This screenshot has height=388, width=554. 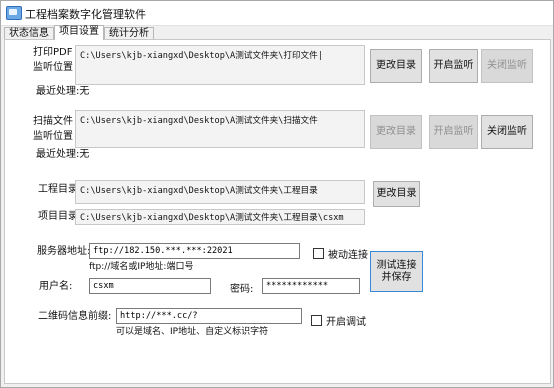 I want to click on print-stop-monitor-button: 关闭监听, so click(x=507, y=66).